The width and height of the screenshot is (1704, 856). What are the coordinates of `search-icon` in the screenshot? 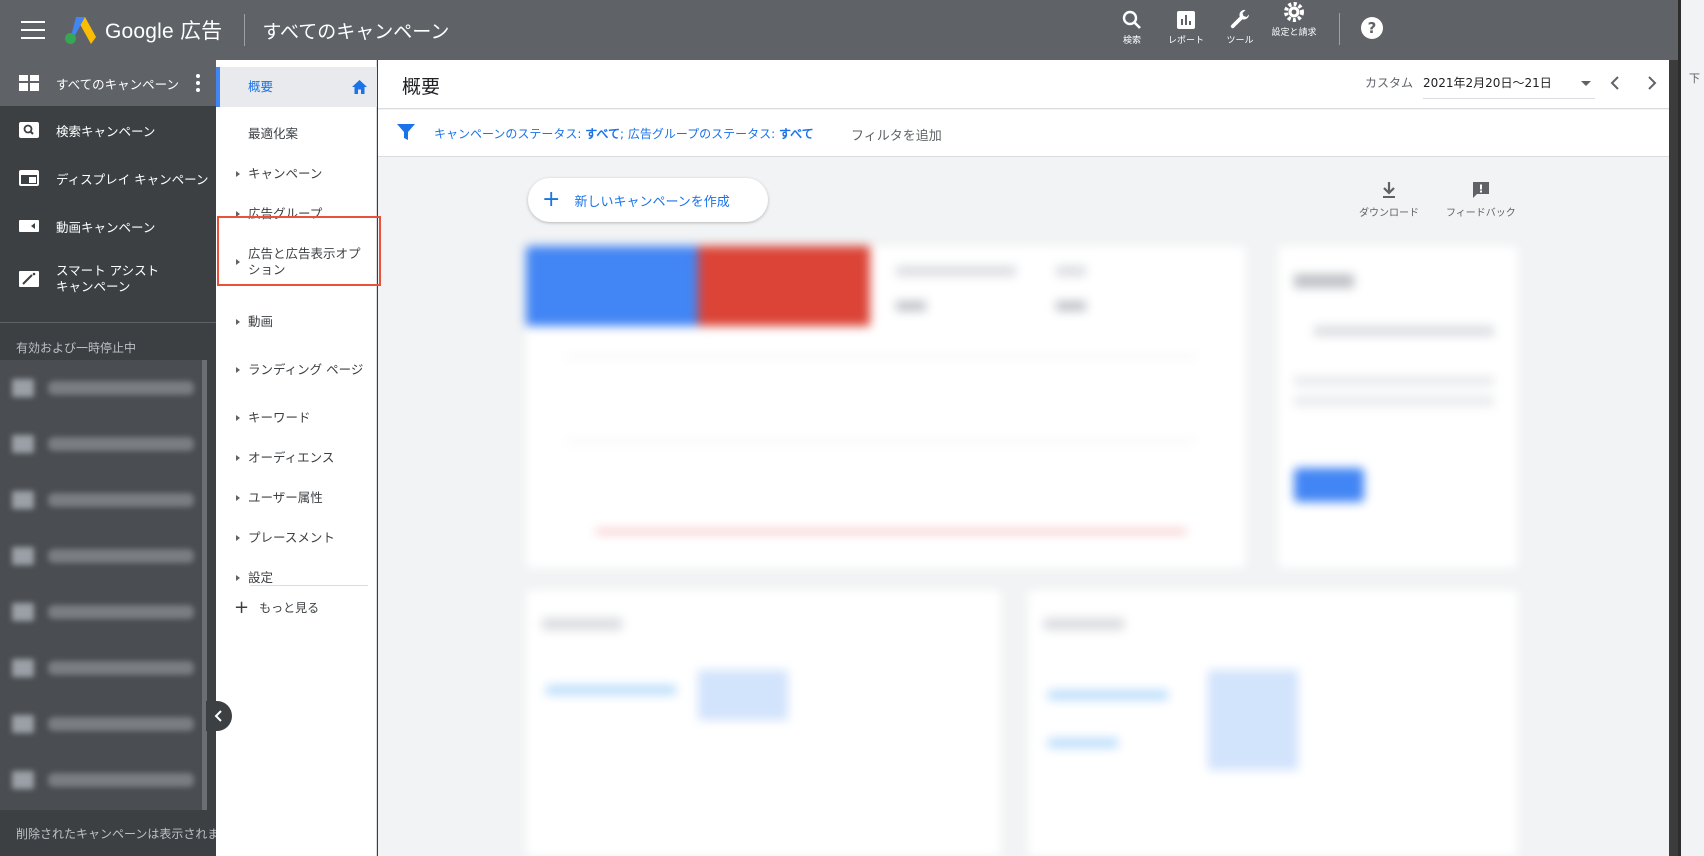 It's located at (1131, 19).